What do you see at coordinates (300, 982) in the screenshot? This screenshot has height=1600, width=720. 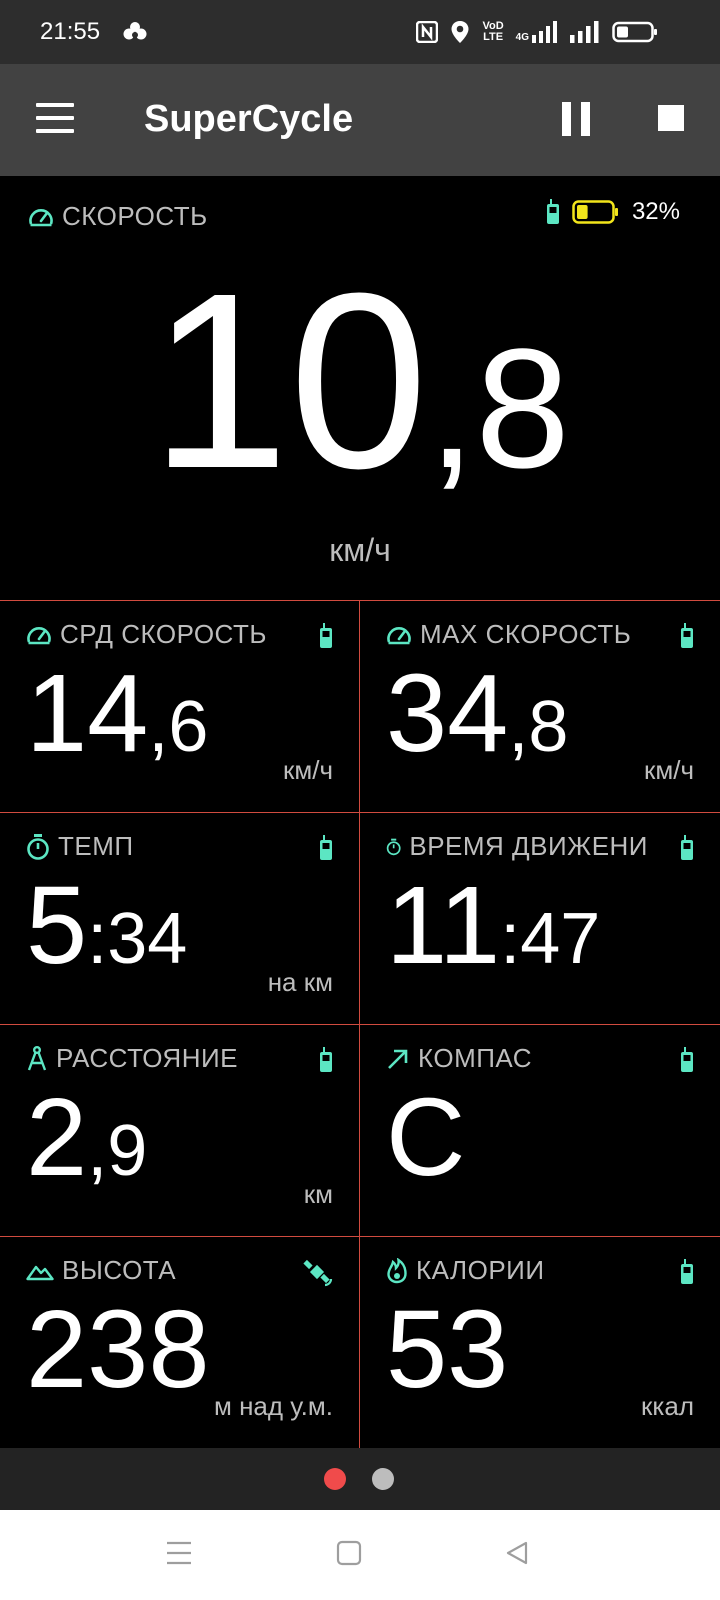 I see `tile-unit: на км` at bounding box center [300, 982].